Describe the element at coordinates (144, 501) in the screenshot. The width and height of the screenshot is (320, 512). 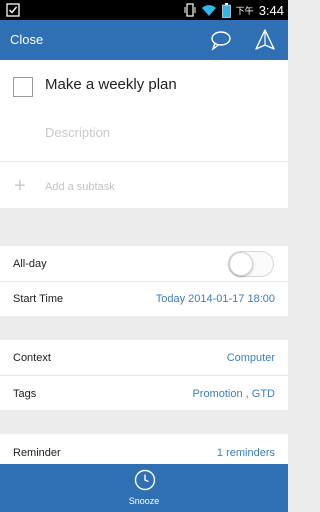
I see `snooze-label: Snooze` at that location.